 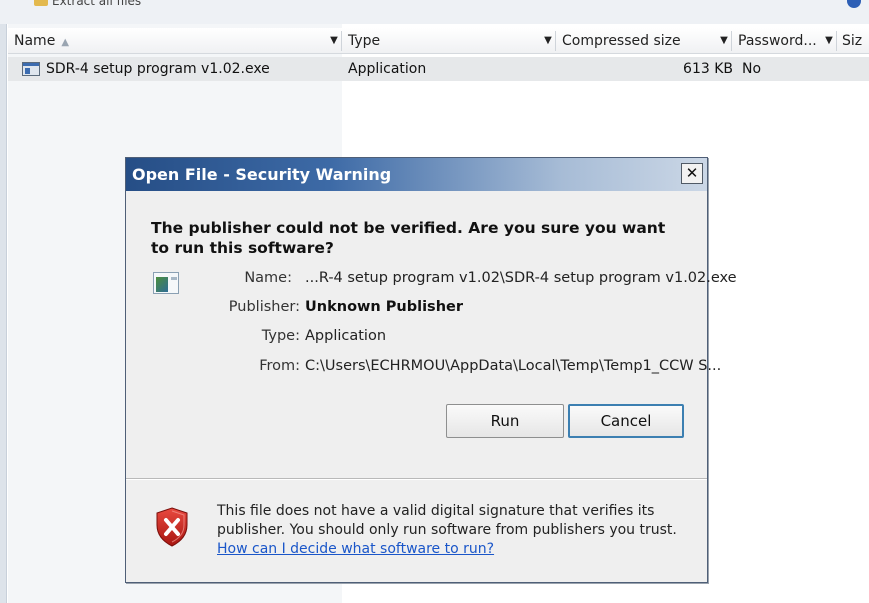 I want to click on help-icon, so click(x=854, y=4).